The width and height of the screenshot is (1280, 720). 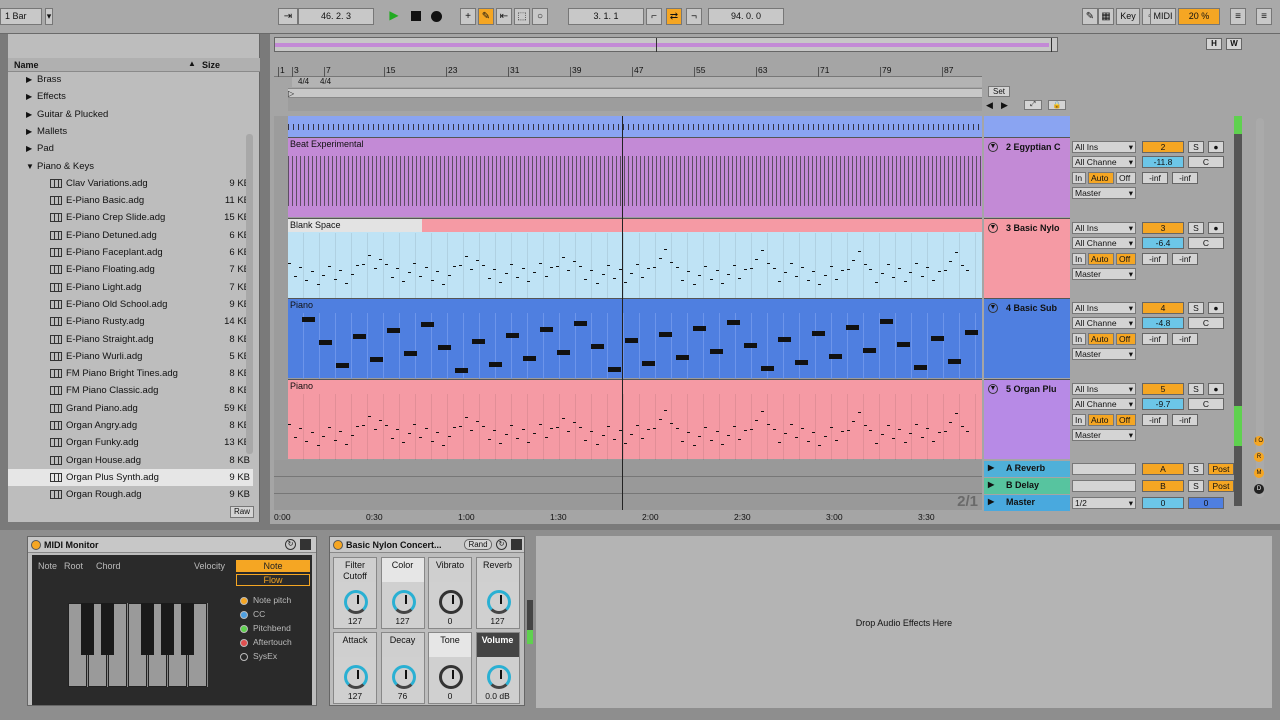 What do you see at coordinates (516, 544) in the screenshot?
I see `save-preset-icon` at bounding box center [516, 544].